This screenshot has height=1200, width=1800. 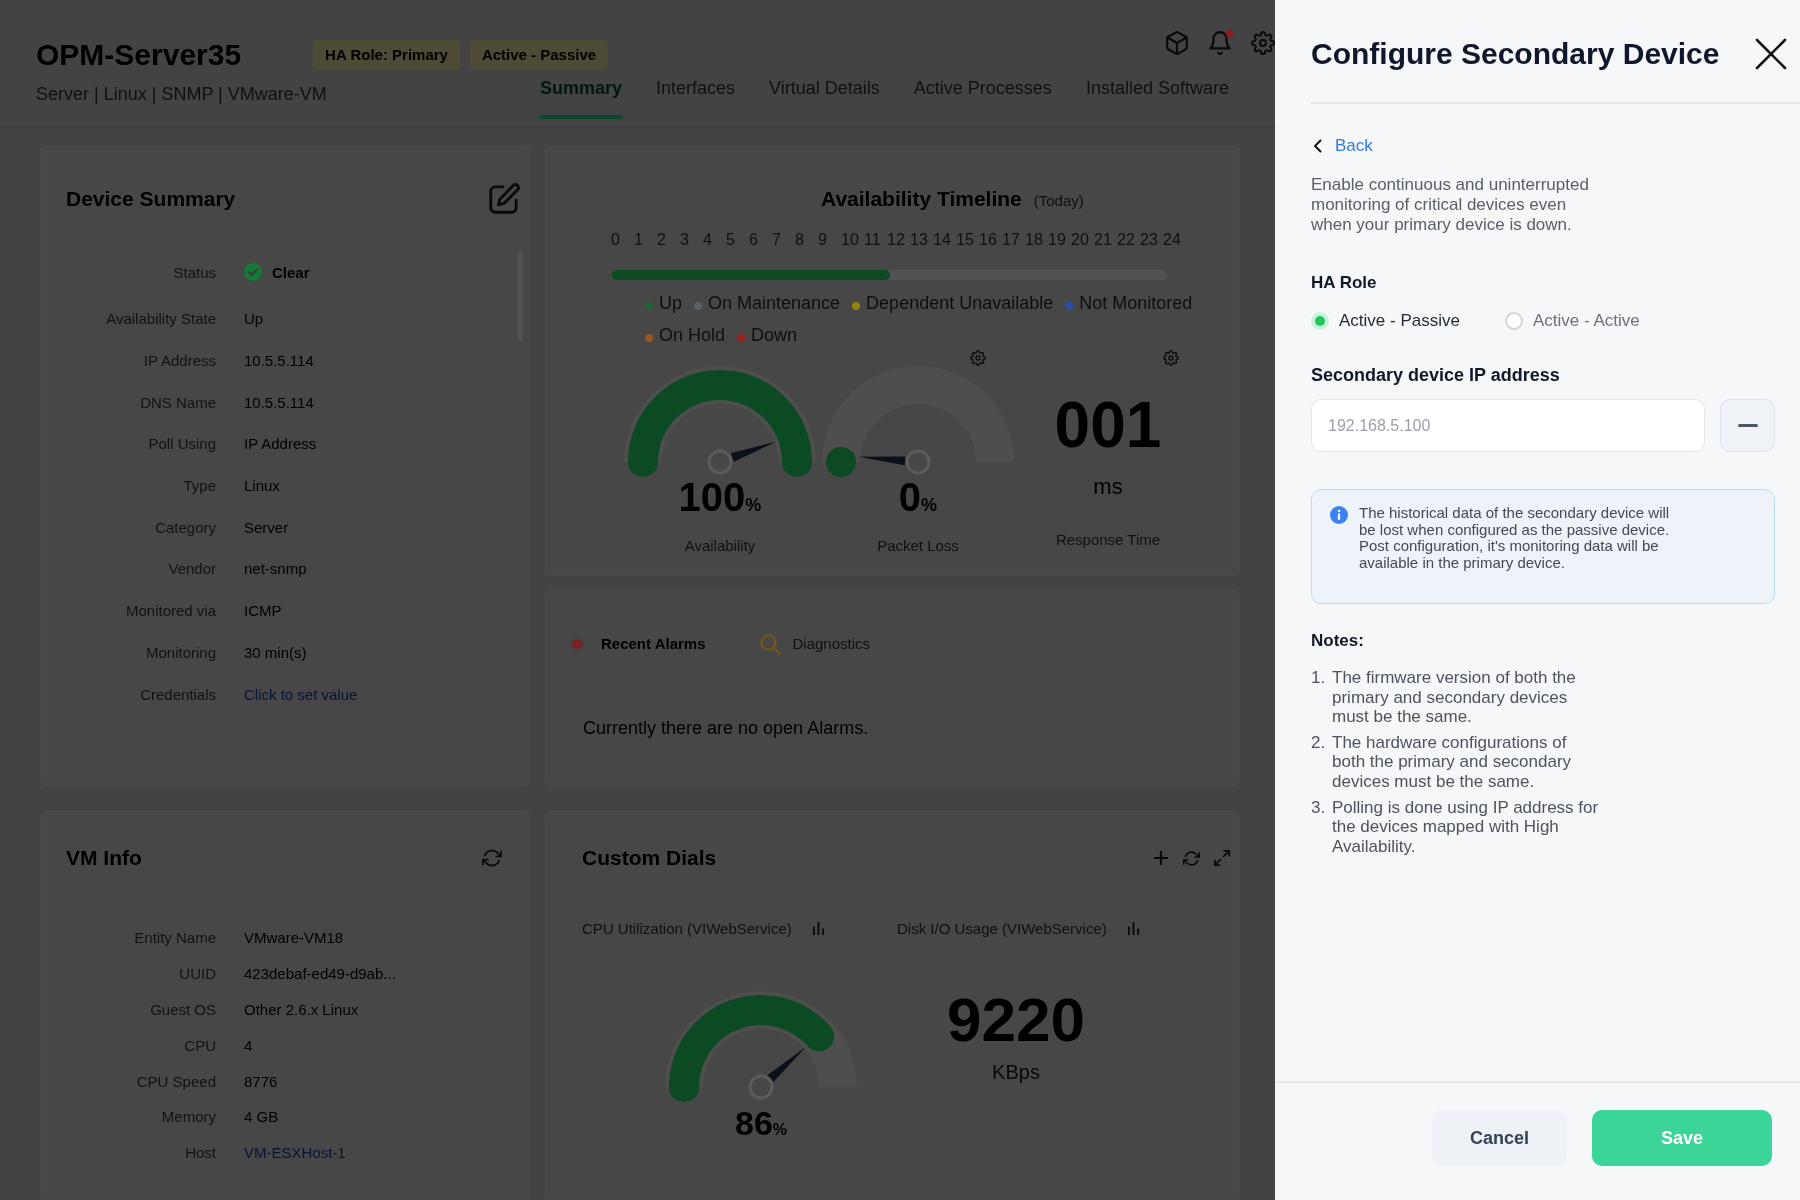 What do you see at coordinates (504, 199) in the screenshot?
I see `edit-icon` at bounding box center [504, 199].